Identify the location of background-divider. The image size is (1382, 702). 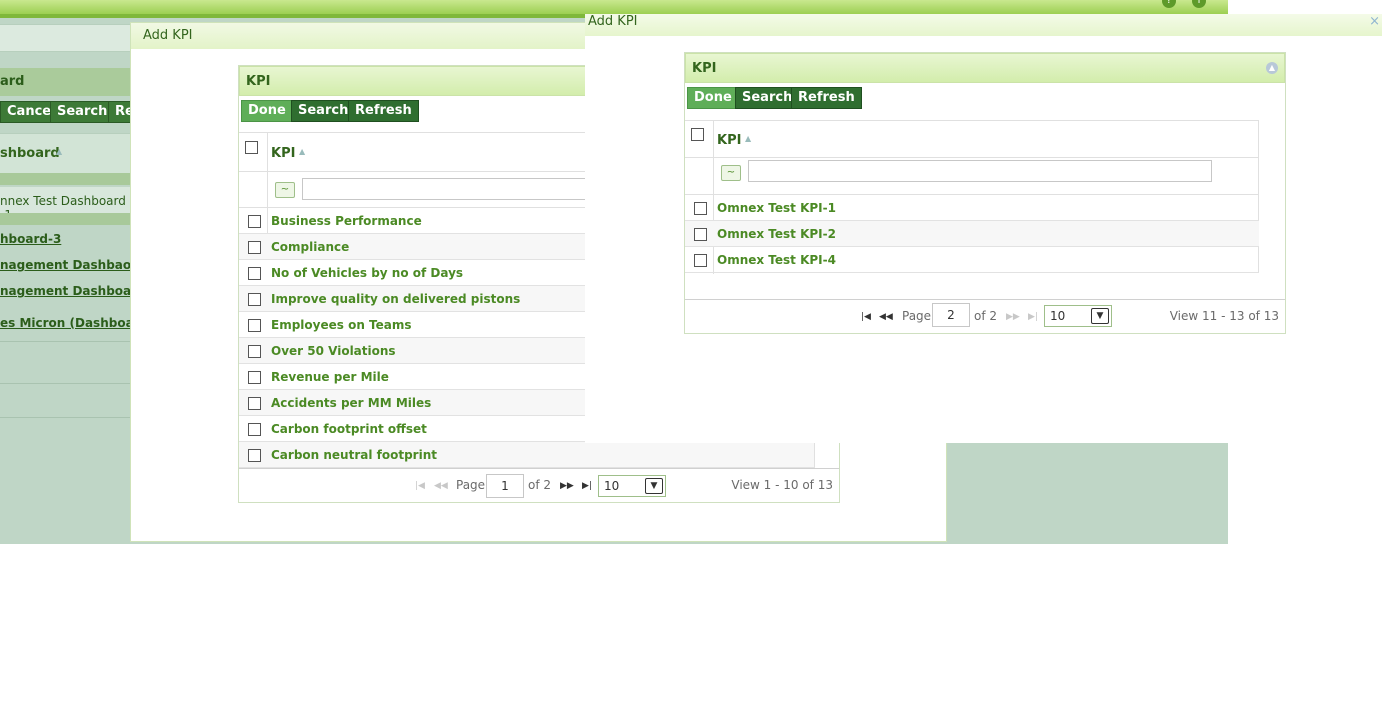
(65, 219).